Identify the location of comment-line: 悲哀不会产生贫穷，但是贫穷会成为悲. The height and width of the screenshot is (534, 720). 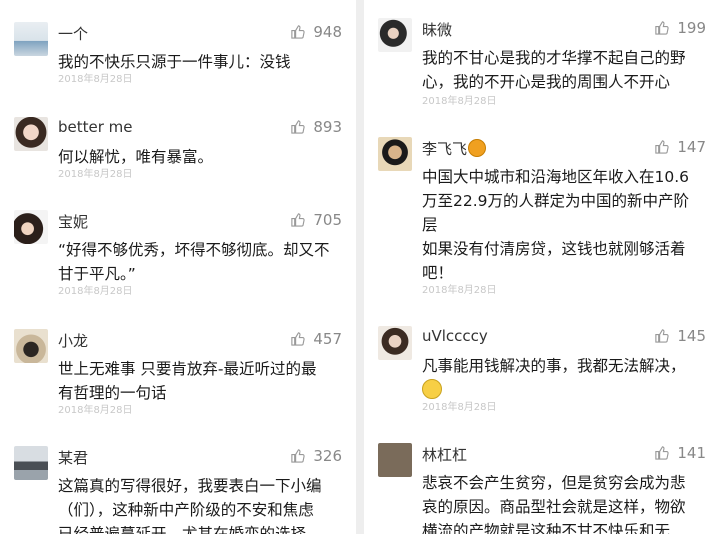
(554, 483).